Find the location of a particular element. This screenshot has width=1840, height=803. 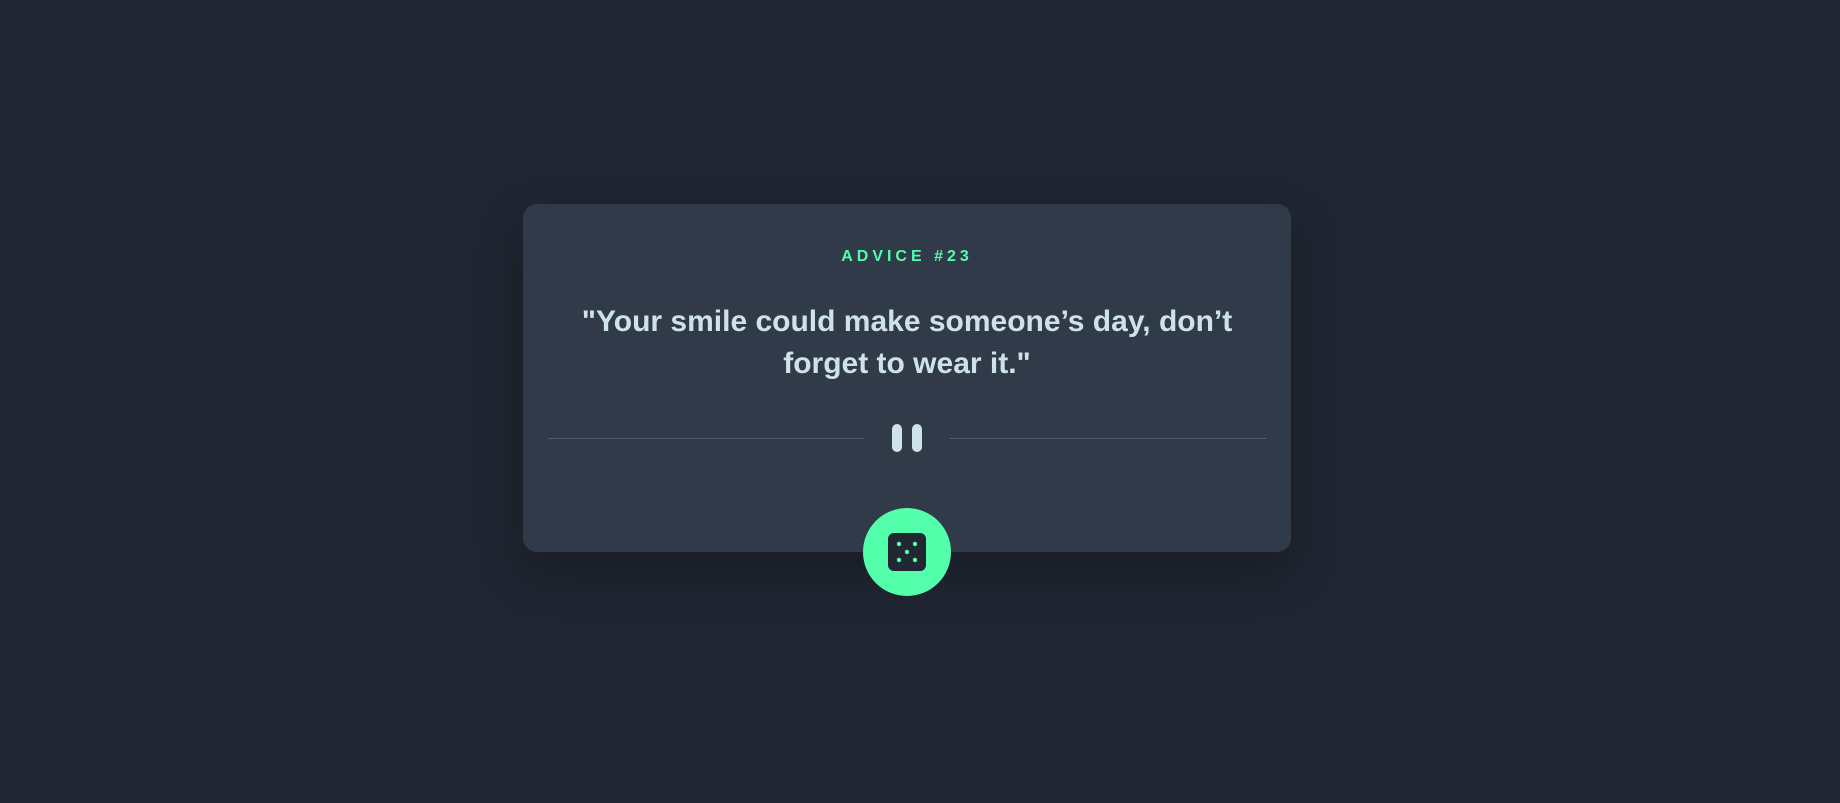

divider-line-right is located at coordinates (1107, 438).